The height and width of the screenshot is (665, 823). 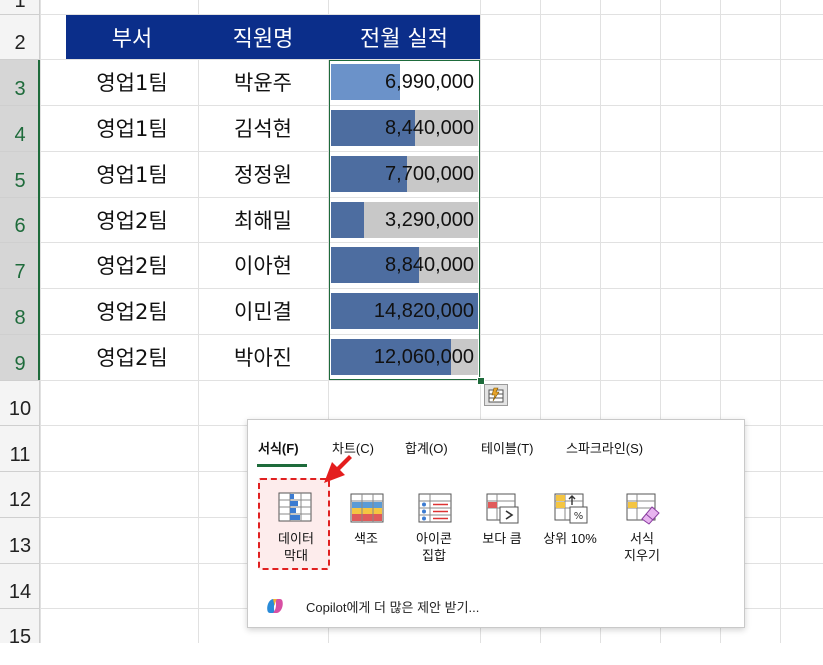 I want to click on greater-than-button: 보다 큼, so click(x=502, y=533).